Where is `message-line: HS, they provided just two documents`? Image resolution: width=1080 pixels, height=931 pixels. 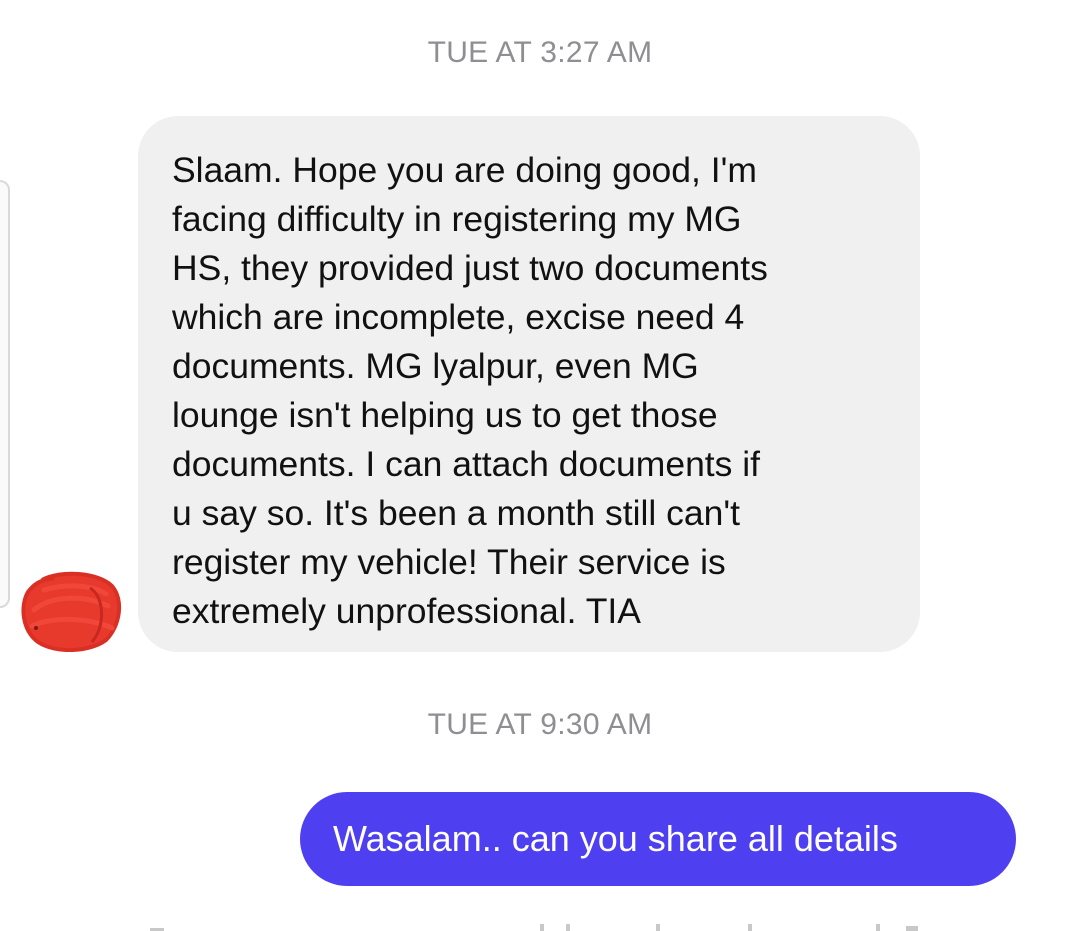 message-line: HS, they provided just two documents is located at coordinates (470, 268).